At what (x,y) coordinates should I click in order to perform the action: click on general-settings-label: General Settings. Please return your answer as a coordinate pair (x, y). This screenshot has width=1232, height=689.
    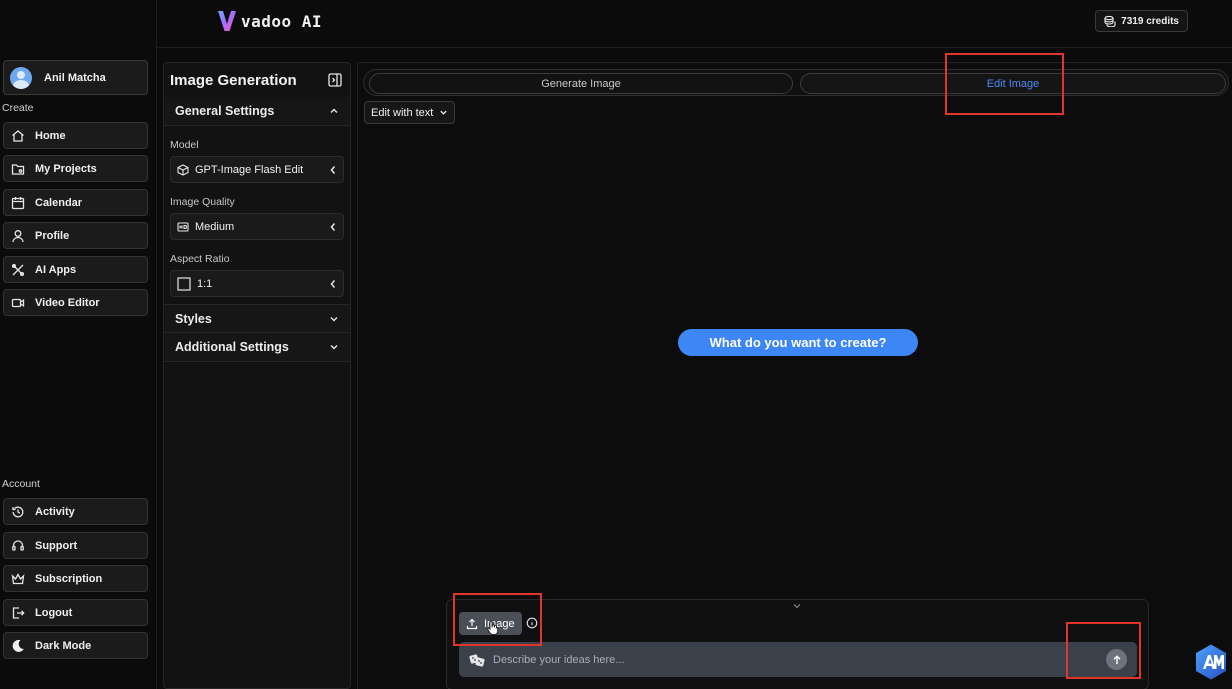
    Looking at the image, I should click on (225, 111).